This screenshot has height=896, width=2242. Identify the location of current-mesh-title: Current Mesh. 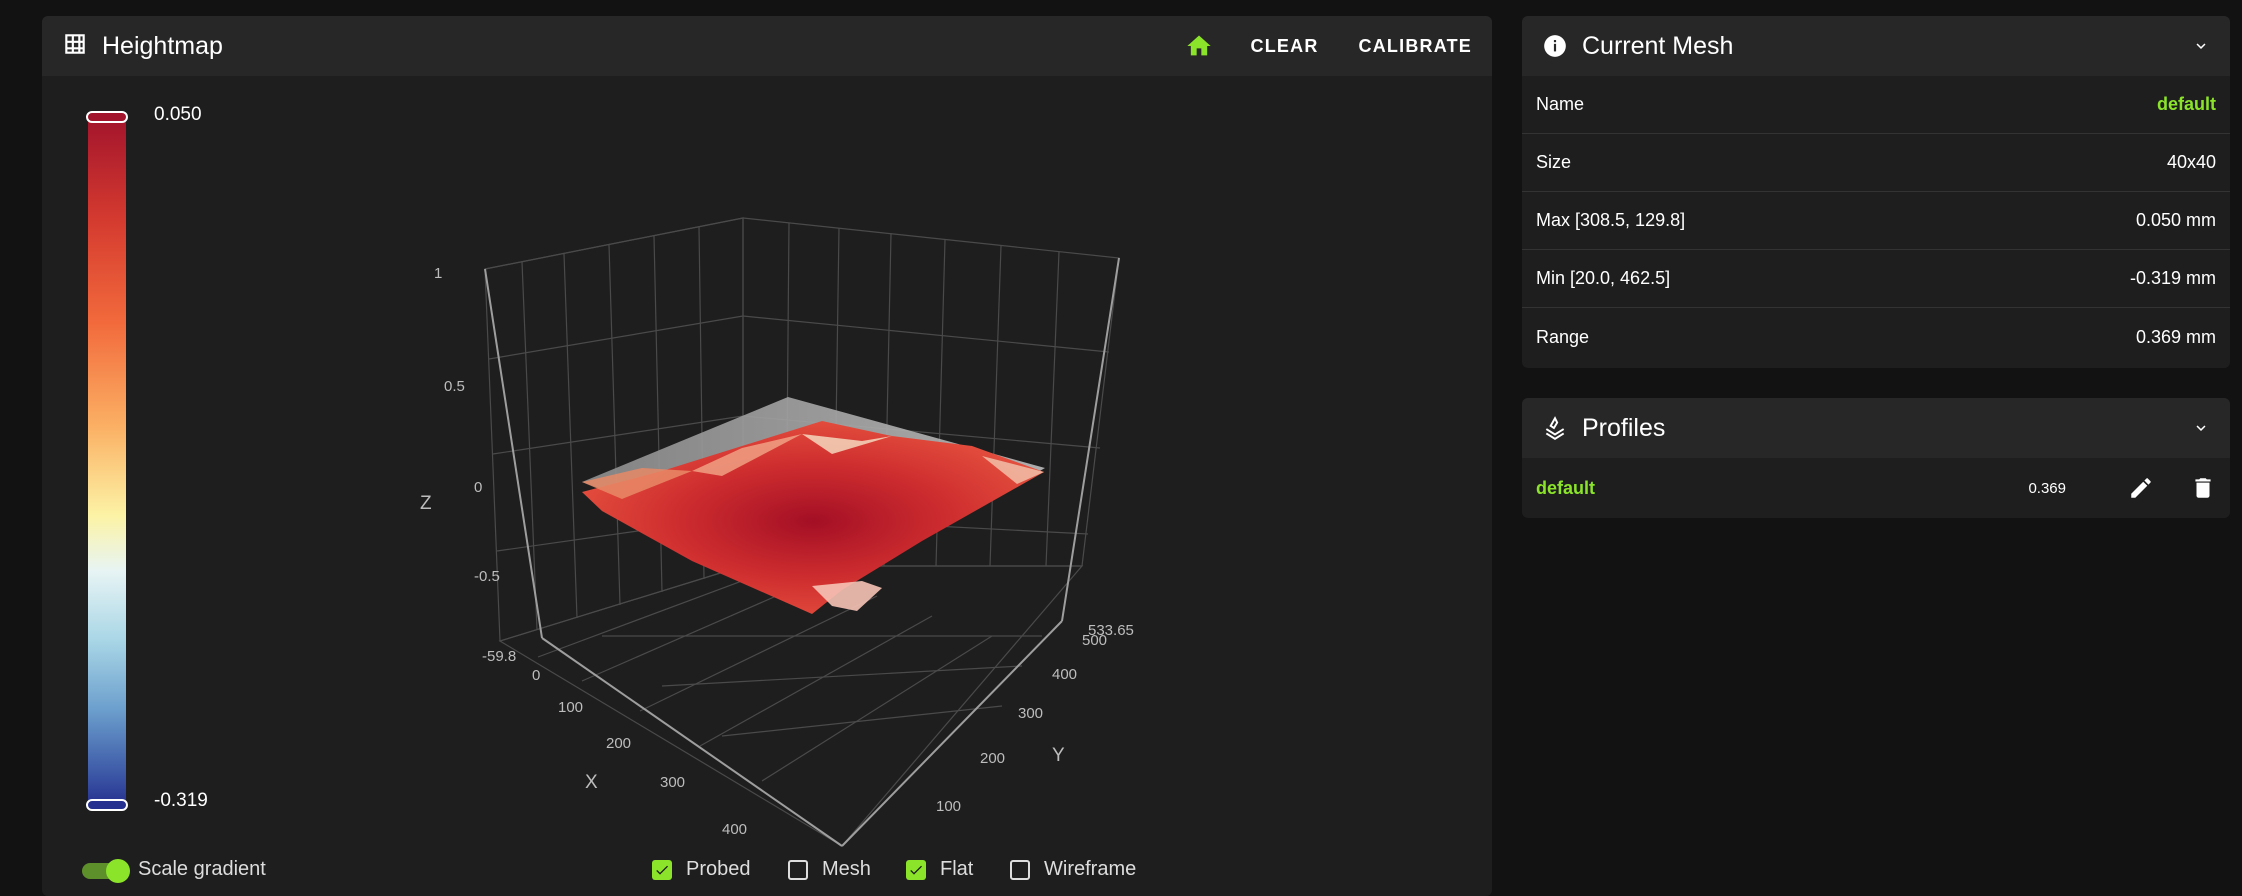
(1658, 45).